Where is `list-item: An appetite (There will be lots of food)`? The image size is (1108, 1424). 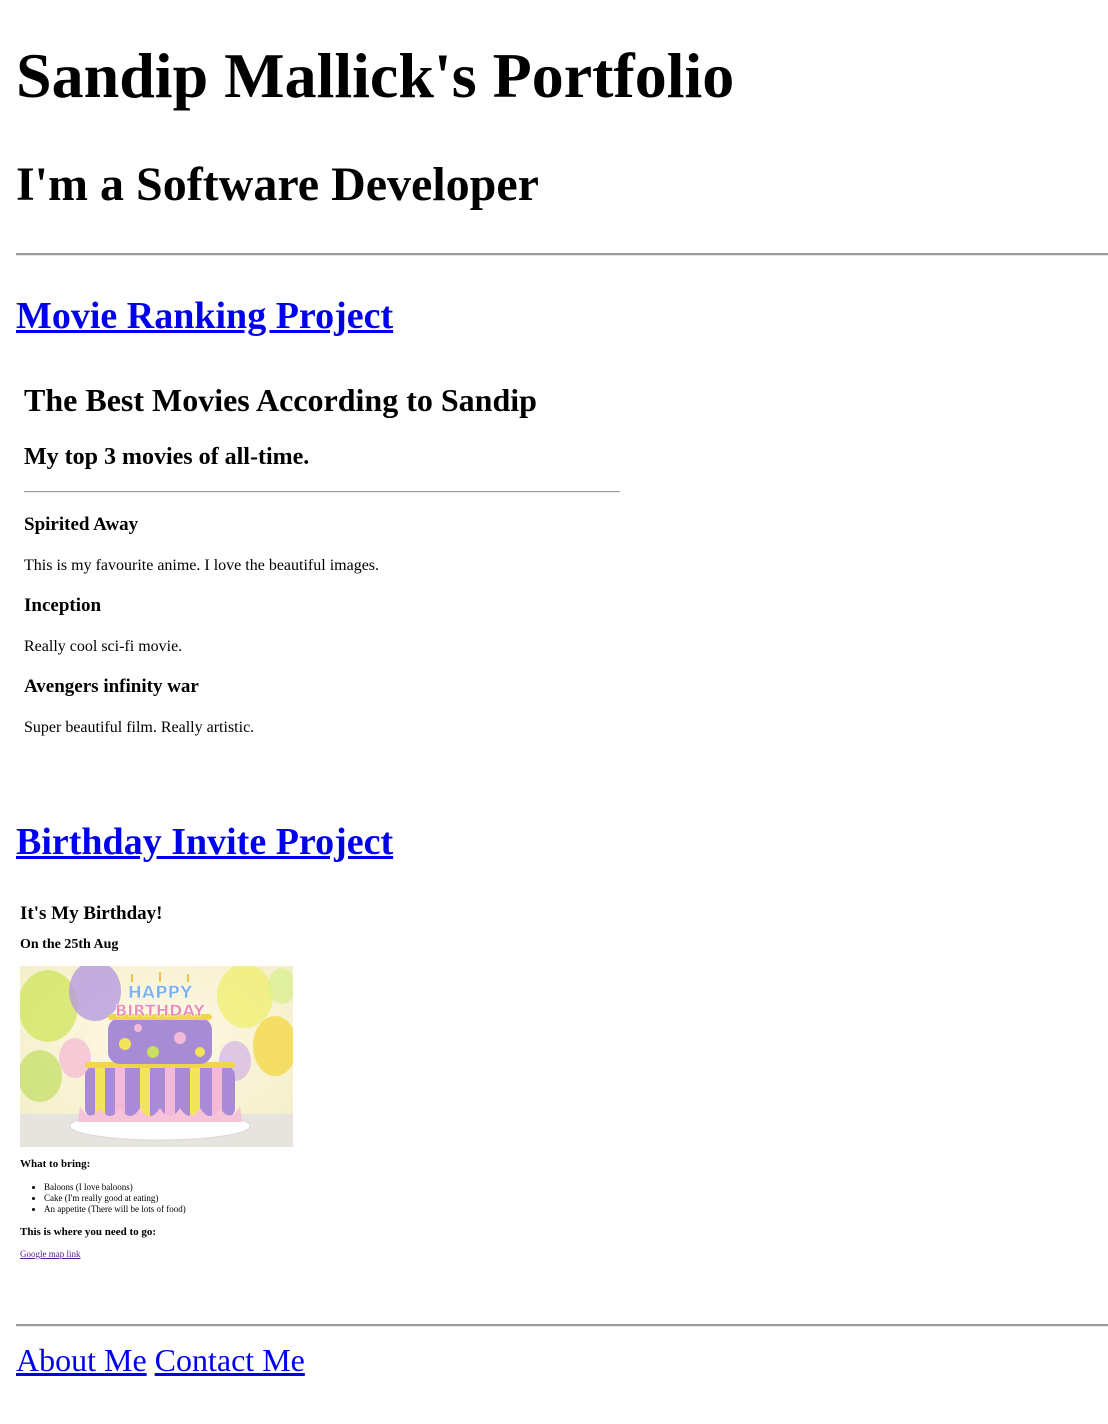
list-item: An appetite (There will be lots of food) is located at coordinates (115, 1209).